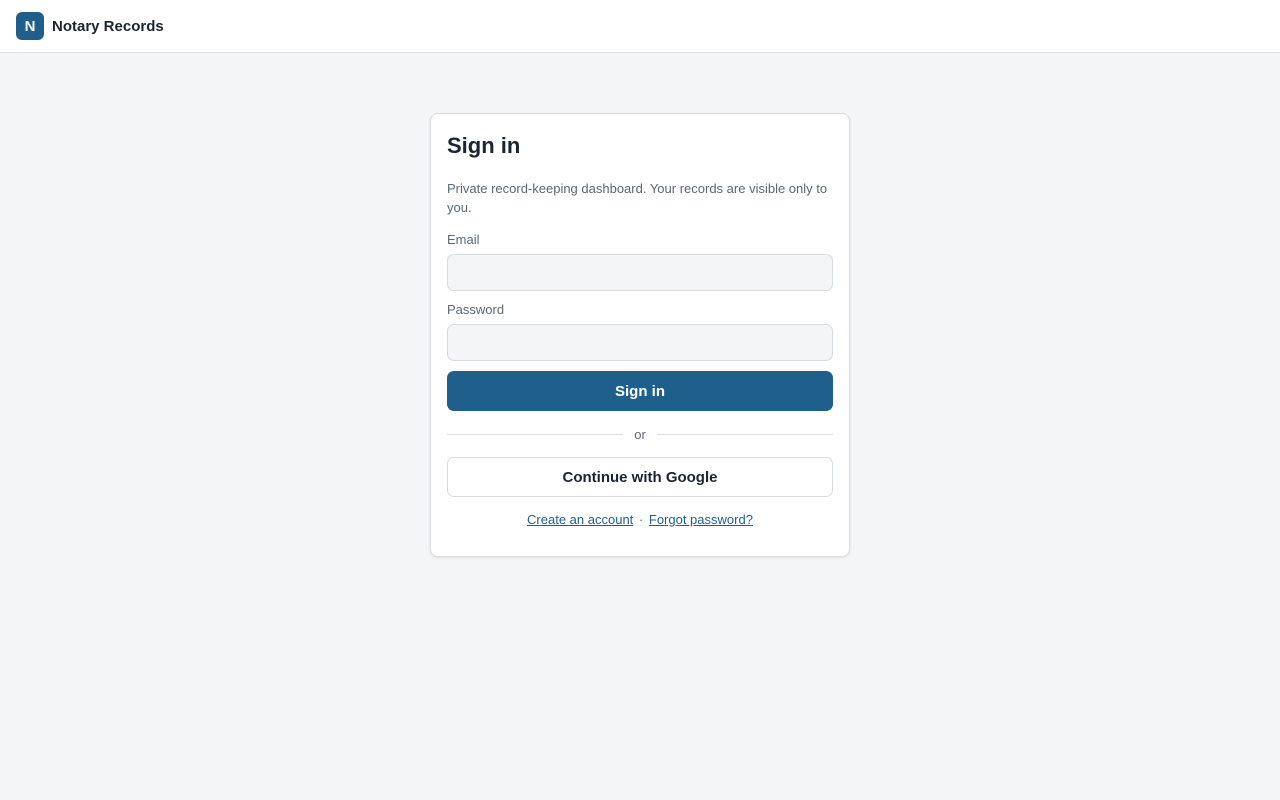 The height and width of the screenshot is (800, 1280). I want to click on email-label: Email, so click(463, 239).